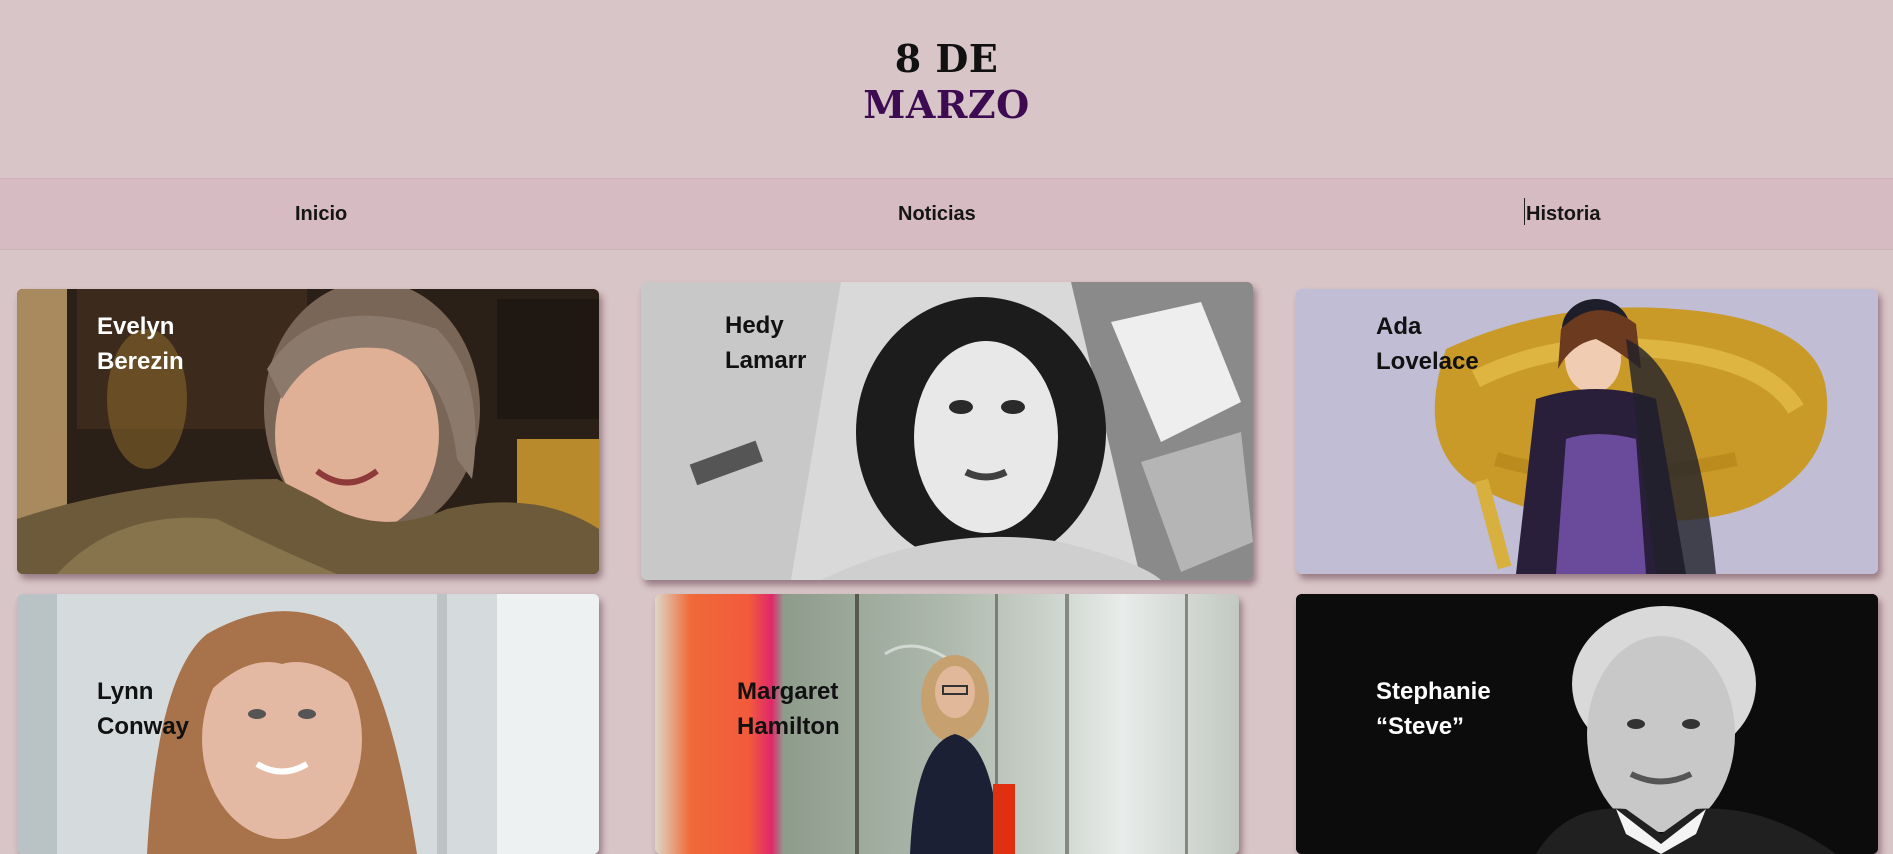 The image size is (1893, 854). What do you see at coordinates (788, 709) in the screenshot?
I see `card-name: Margaret Hamilton` at bounding box center [788, 709].